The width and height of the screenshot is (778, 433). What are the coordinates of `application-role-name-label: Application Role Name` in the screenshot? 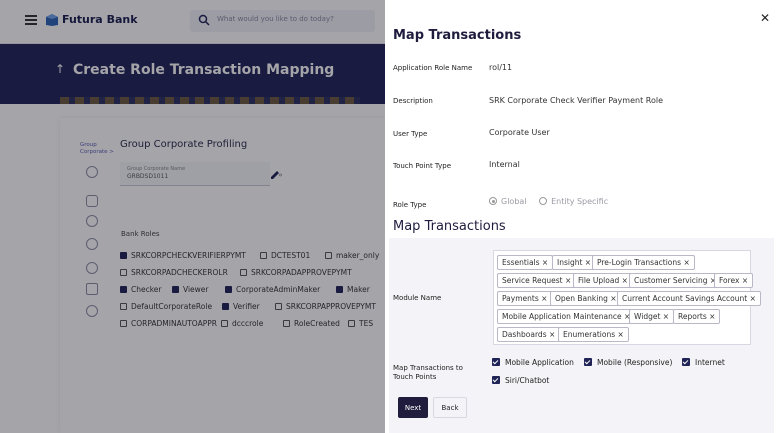 It's located at (433, 68).